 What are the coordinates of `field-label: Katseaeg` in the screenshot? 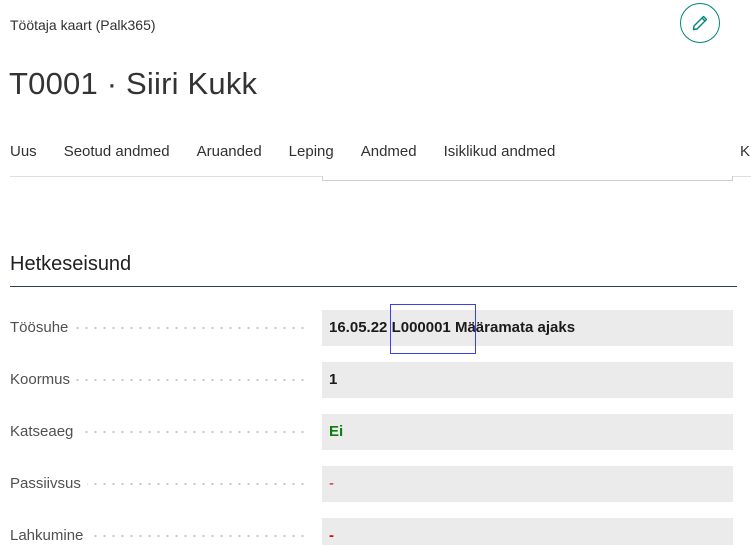 It's located at (45, 432).